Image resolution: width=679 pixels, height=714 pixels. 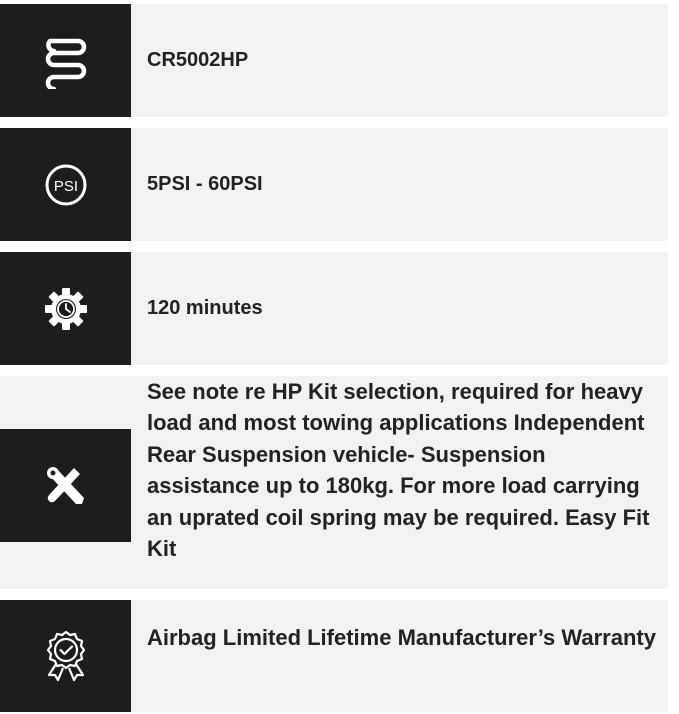 What do you see at coordinates (65, 60) in the screenshot?
I see `coil-spring-icon` at bounding box center [65, 60].